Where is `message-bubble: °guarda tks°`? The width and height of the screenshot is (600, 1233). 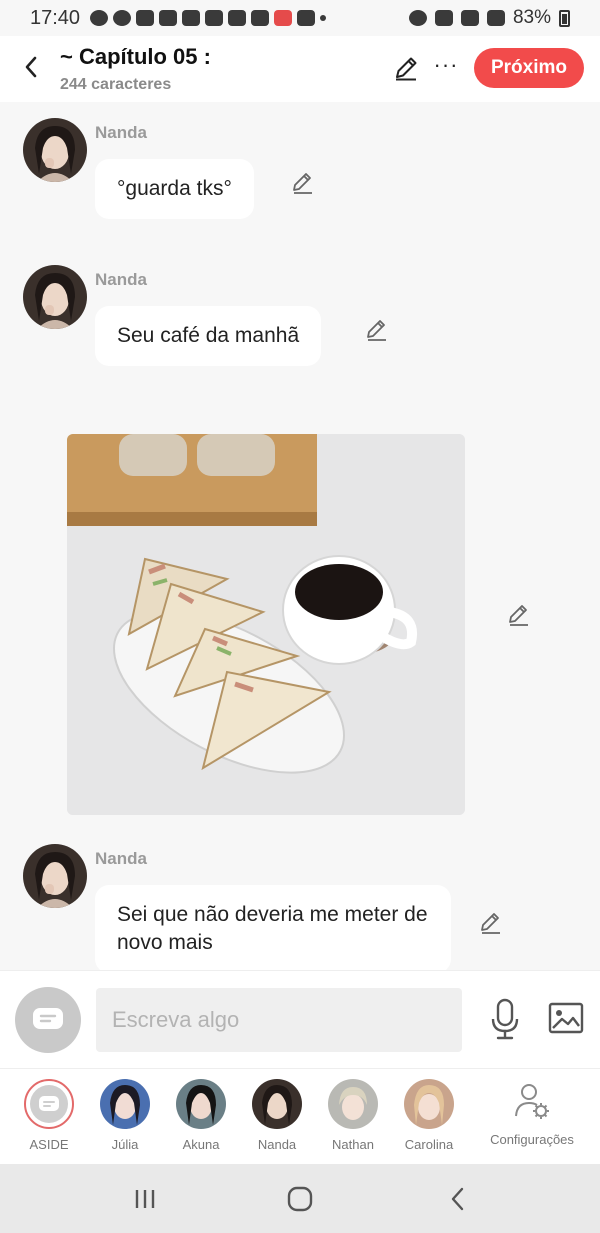 message-bubble: °guarda tks° is located at coordinates (174, 189).